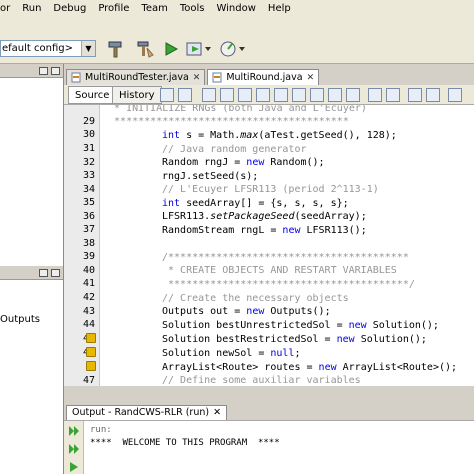 This screenshot has height=474, width=474. Describe the element at coordinates (279, 270) in the screenshot. I see `code-line: * CREATE OBJECTS AND RESTART VARIABLES` at that location.